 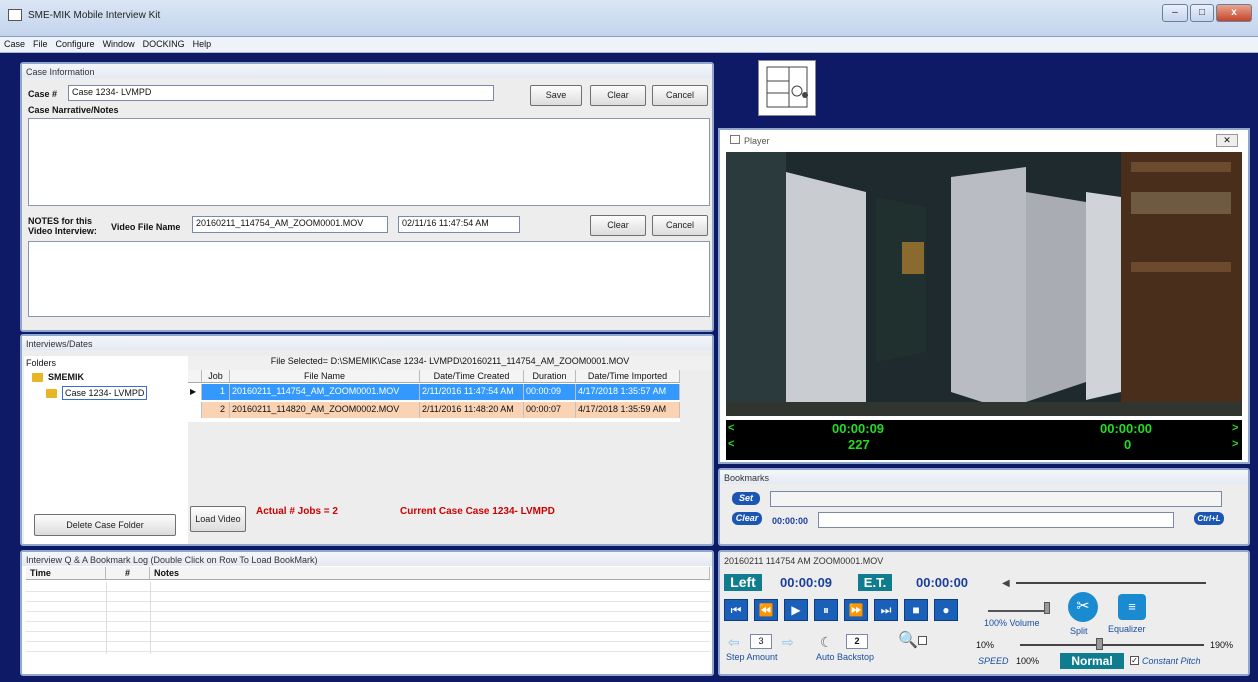 I want to click on frame-current: 227, so click(x=859, y=444).